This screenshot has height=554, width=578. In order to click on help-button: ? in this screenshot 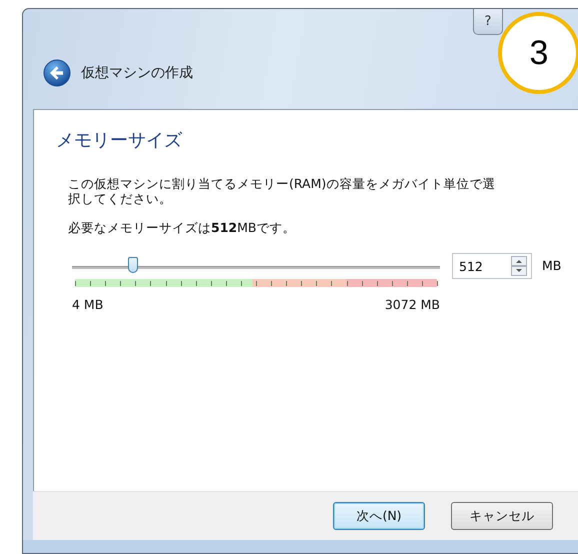, I will do `click(488, 22)`.